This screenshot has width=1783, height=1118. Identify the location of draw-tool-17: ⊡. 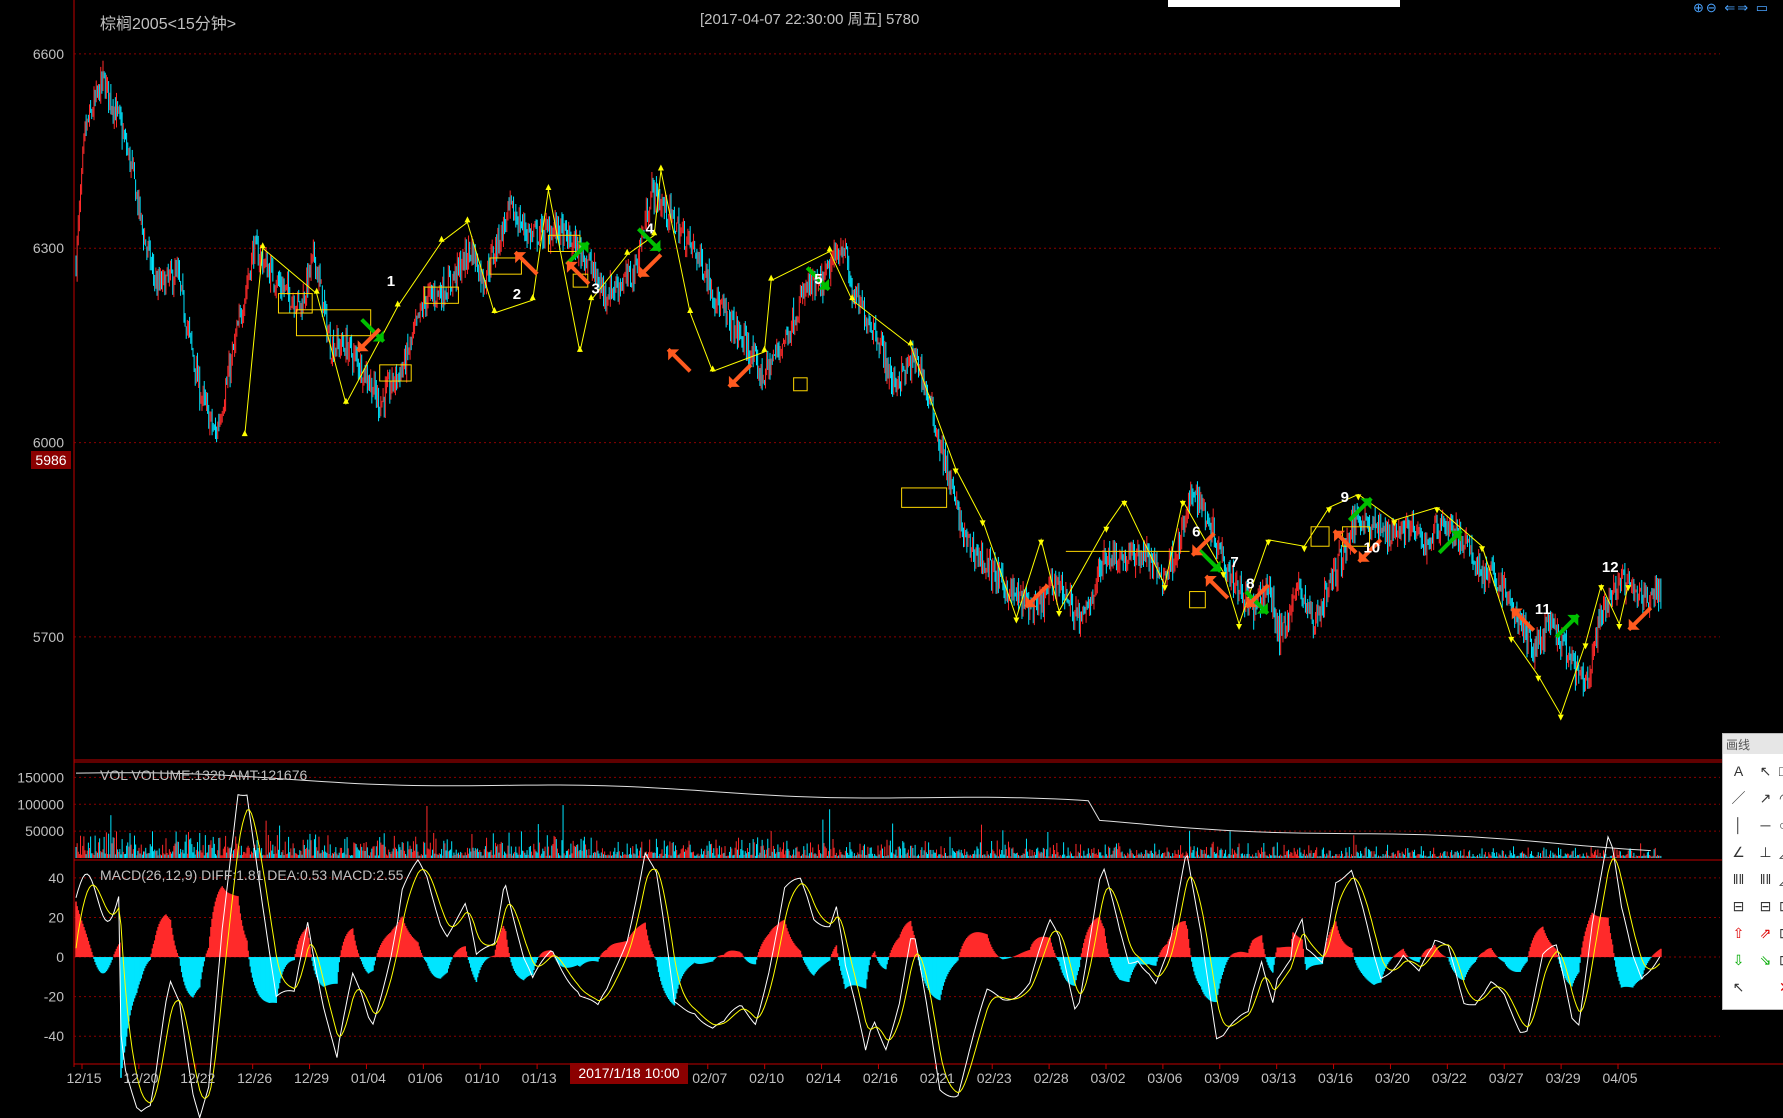
(1781, 906).